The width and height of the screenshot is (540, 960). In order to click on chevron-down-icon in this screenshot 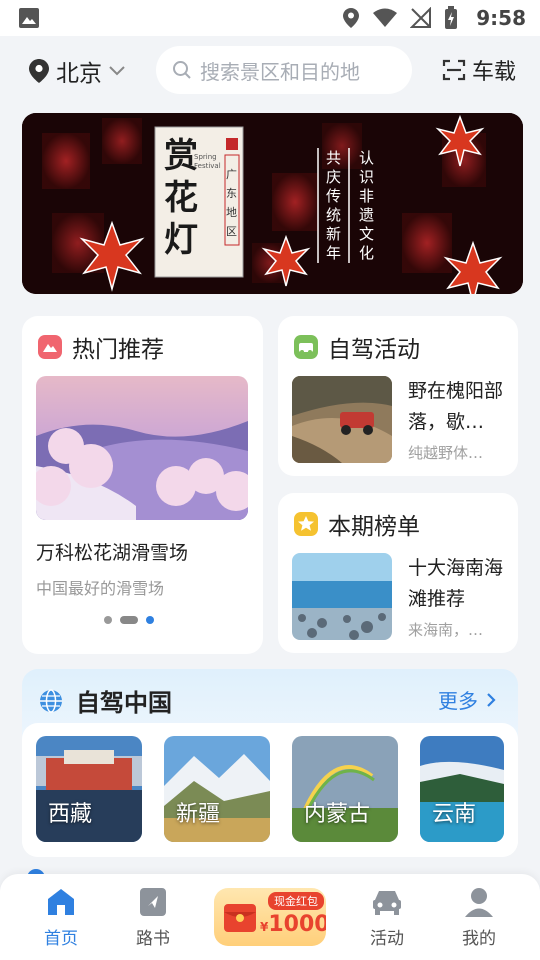, I will do `click(117, 71)`.